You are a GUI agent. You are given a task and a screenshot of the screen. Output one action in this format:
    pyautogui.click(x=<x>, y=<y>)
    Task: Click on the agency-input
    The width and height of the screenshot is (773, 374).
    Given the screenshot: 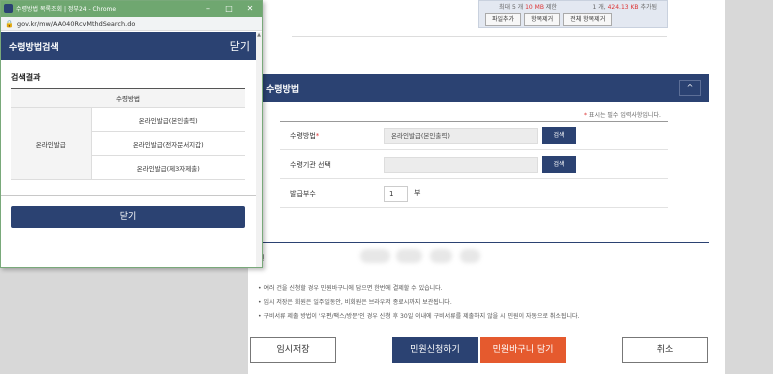 What is the action you would take?
    pyautogui.click(x=461, y=165)
    